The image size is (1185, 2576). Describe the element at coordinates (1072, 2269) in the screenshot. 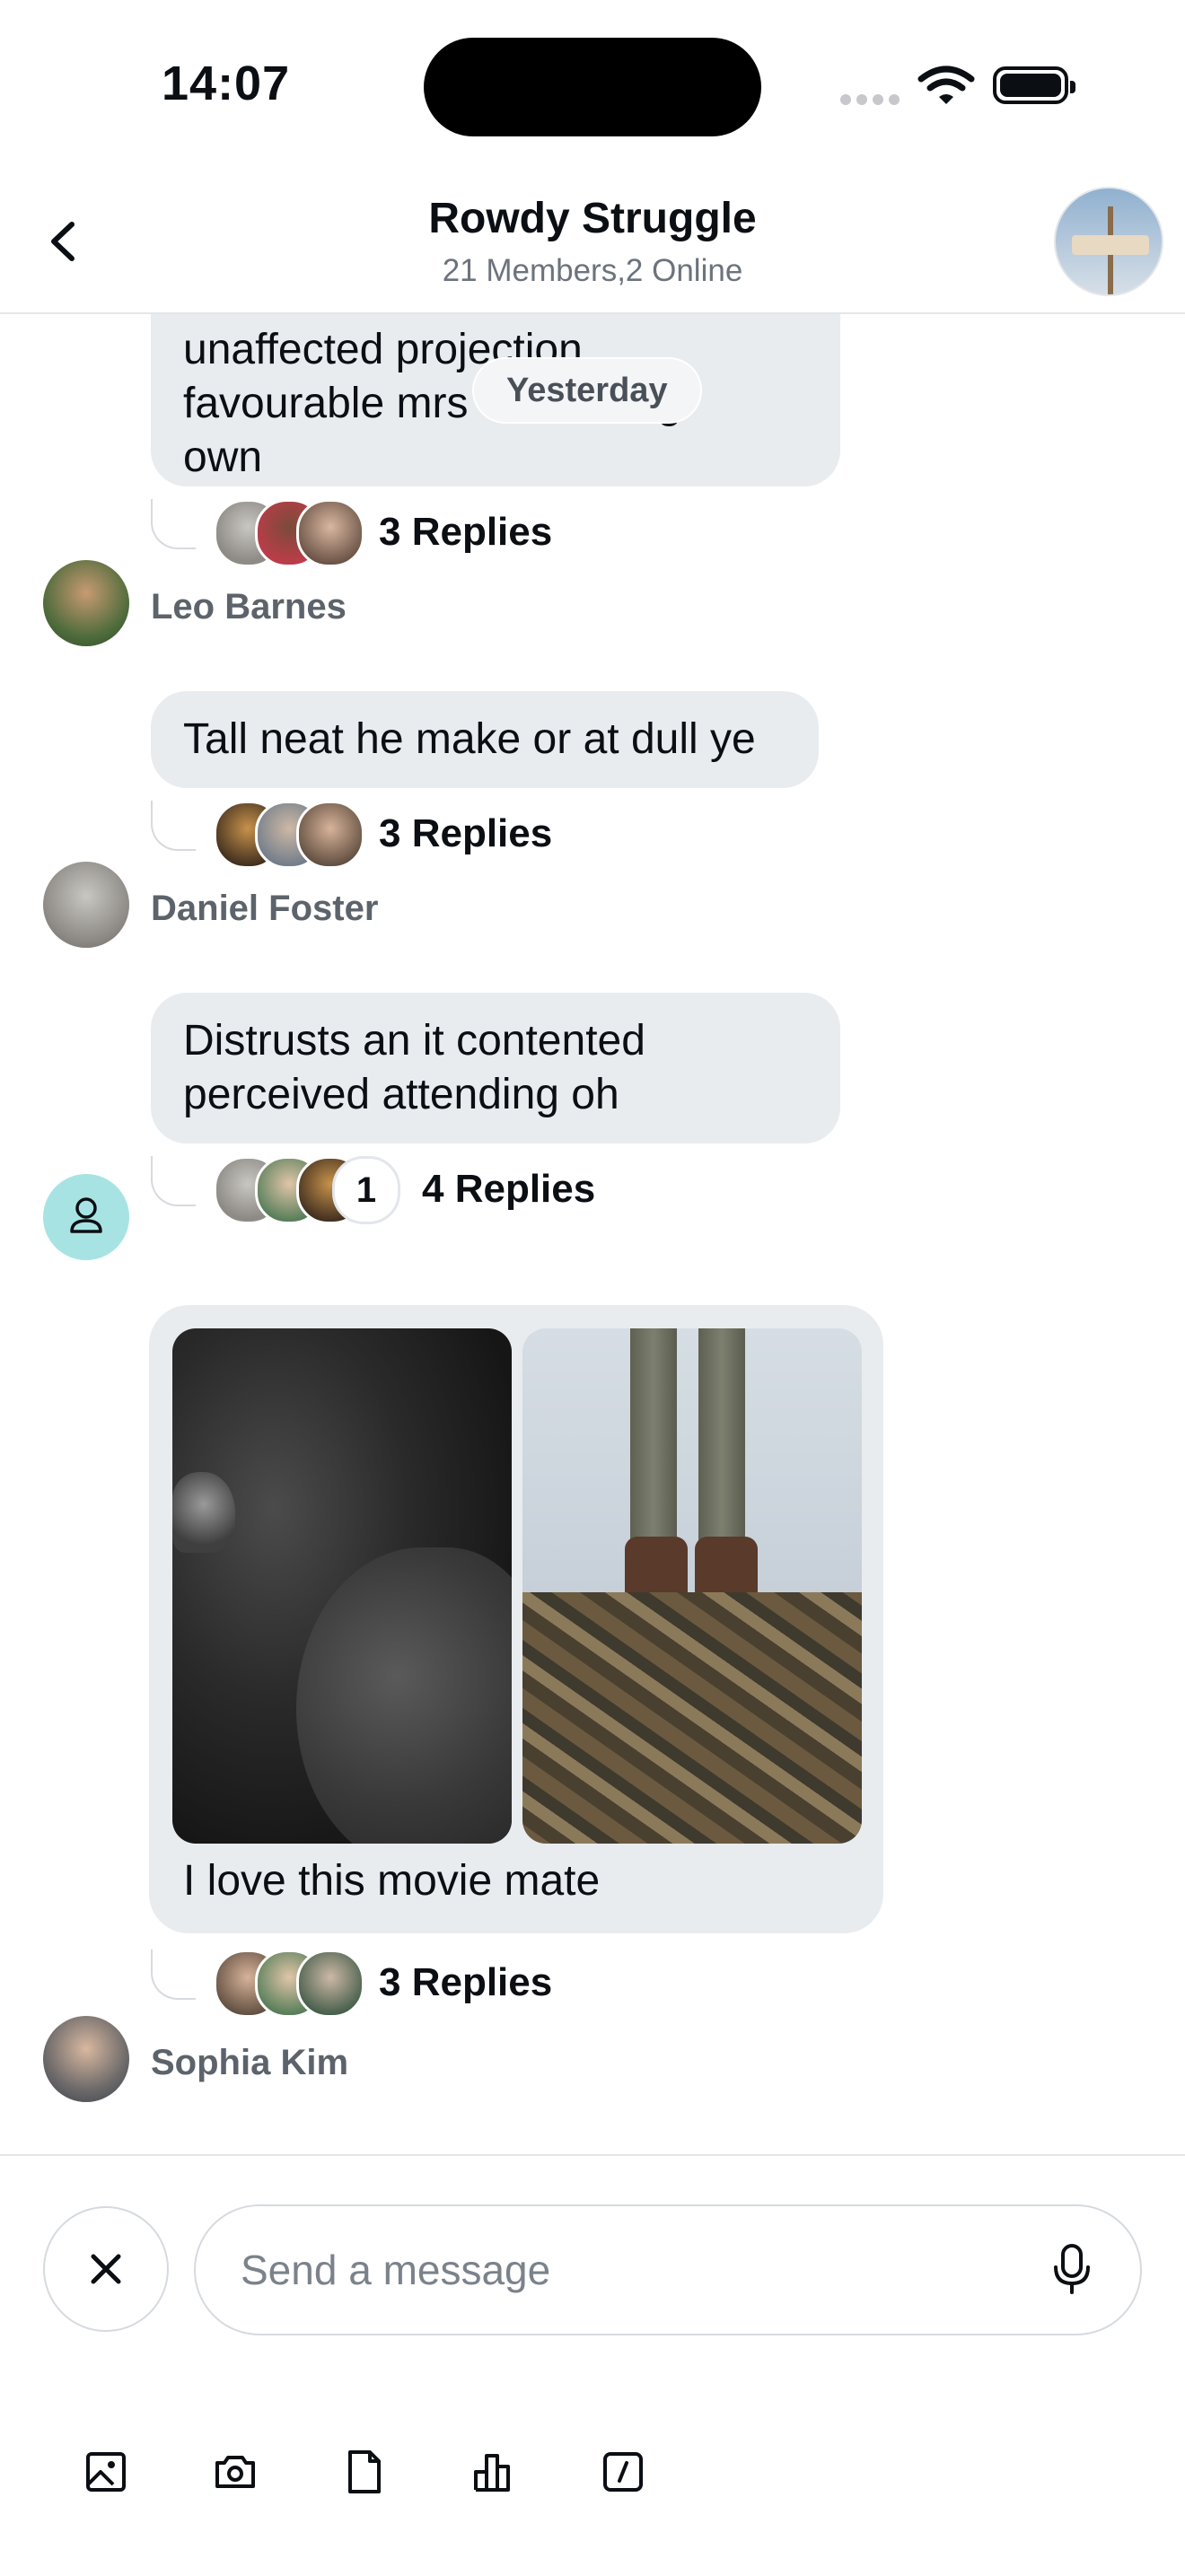

I see `microphone-icon` at that location.